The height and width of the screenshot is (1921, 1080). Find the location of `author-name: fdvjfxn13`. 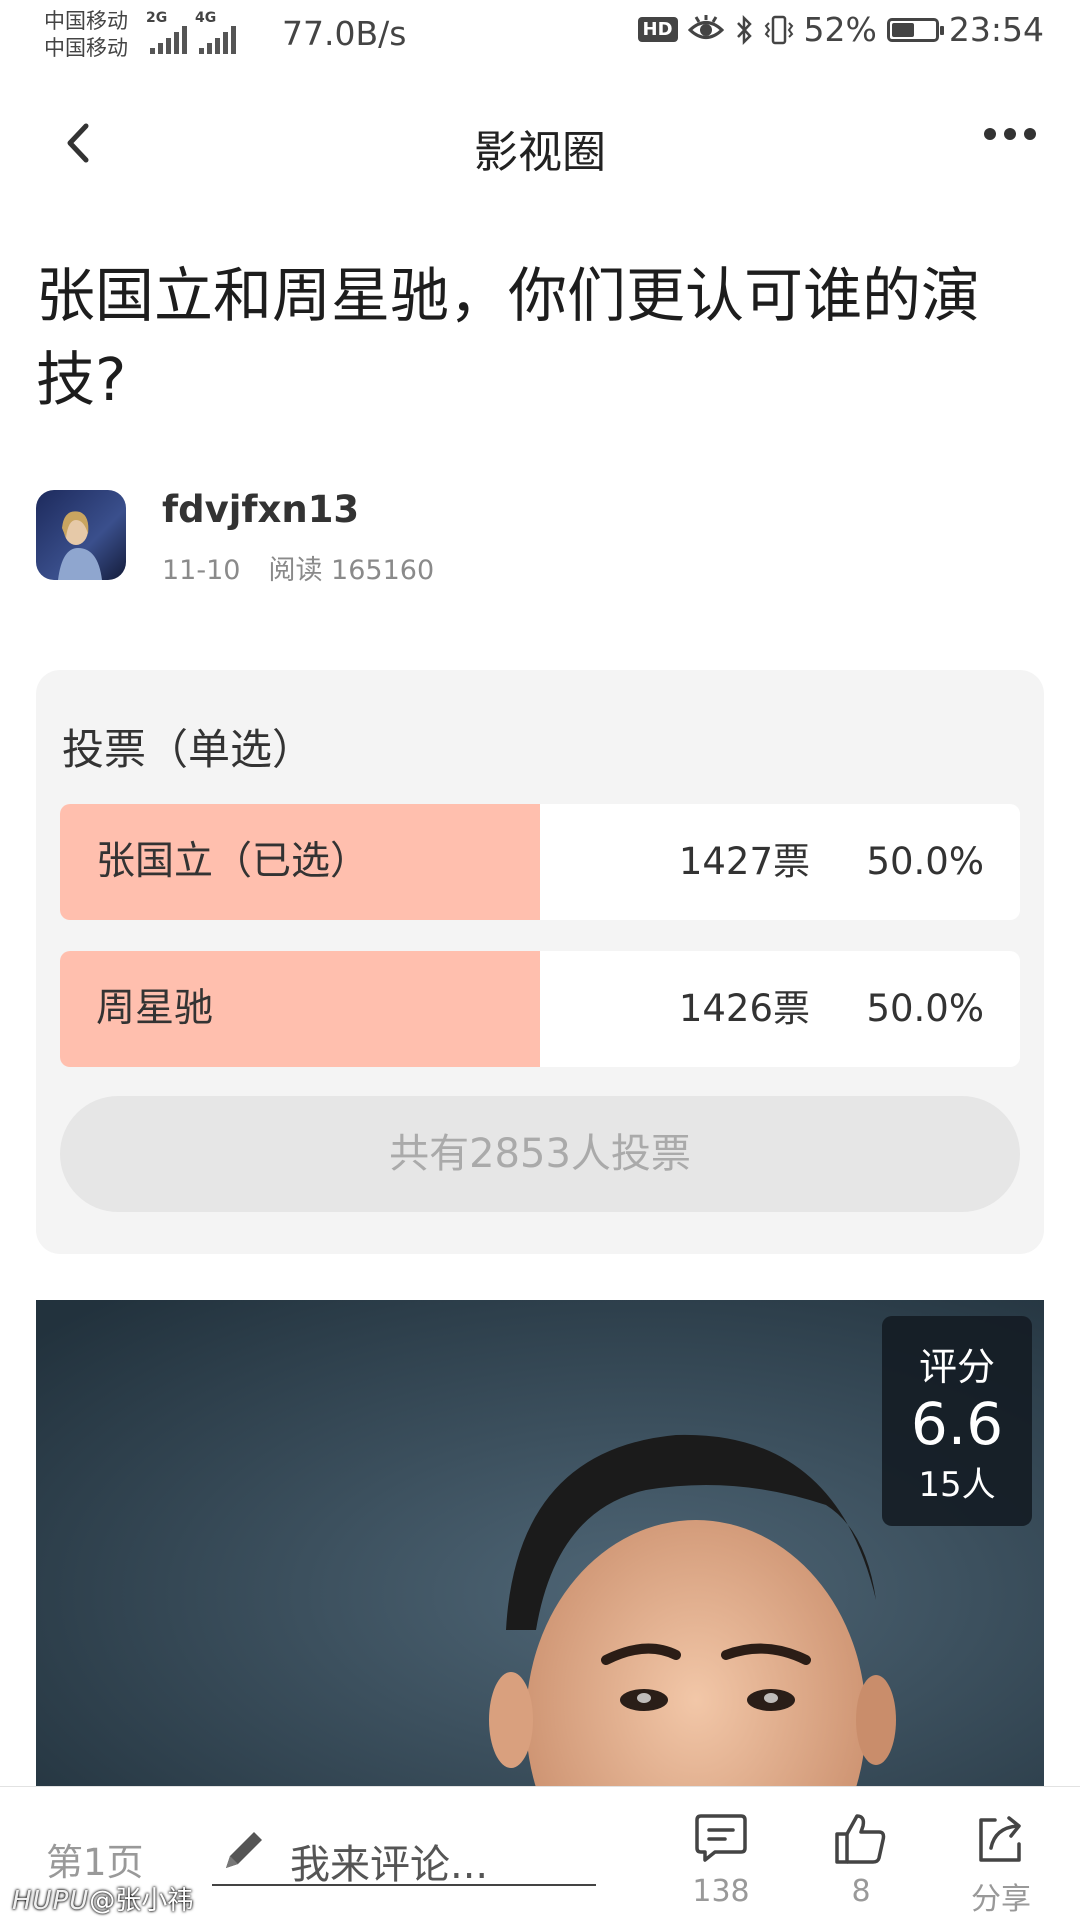

author-name: fdvjfxn13 is located at coordinates (260, 509).